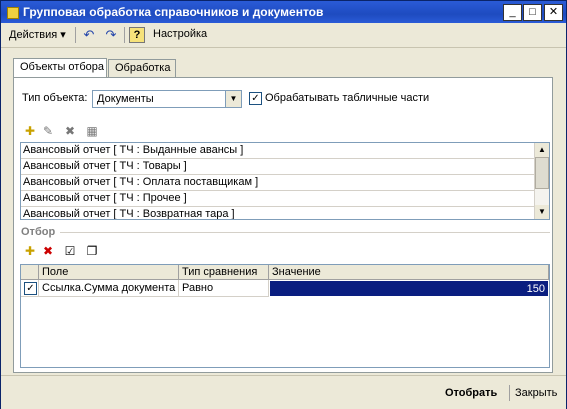 This screenshot has width=567, height=409. Describe the element at coordinates (30, 131) in the screenshot. I see `add-icon: ✚` at that location.